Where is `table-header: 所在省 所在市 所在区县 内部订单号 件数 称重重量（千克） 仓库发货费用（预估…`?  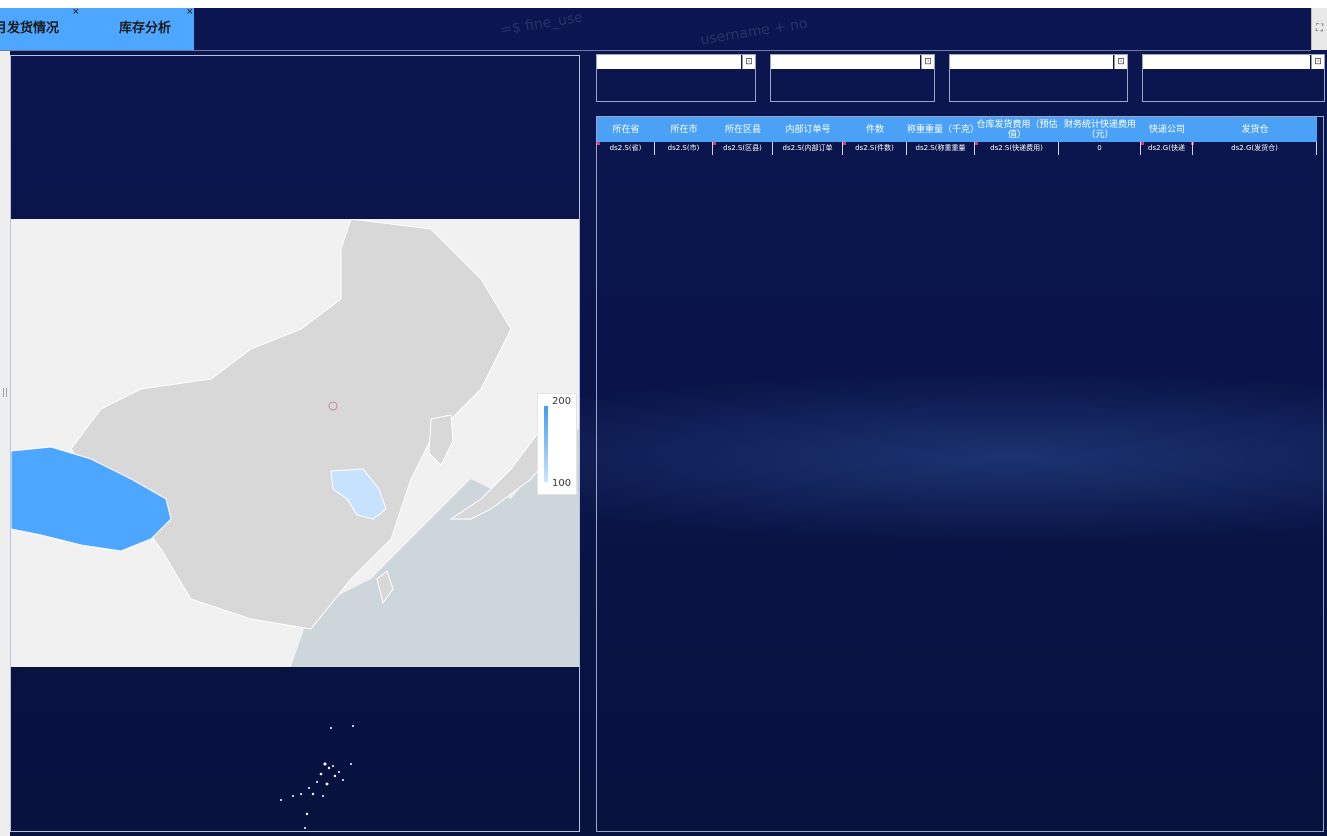
table-header: 所在省 所在市 所在区县 内部订单号 件数 称重重量（千克） 仓库发货费用（预估… is located at coordinates (957, 129).